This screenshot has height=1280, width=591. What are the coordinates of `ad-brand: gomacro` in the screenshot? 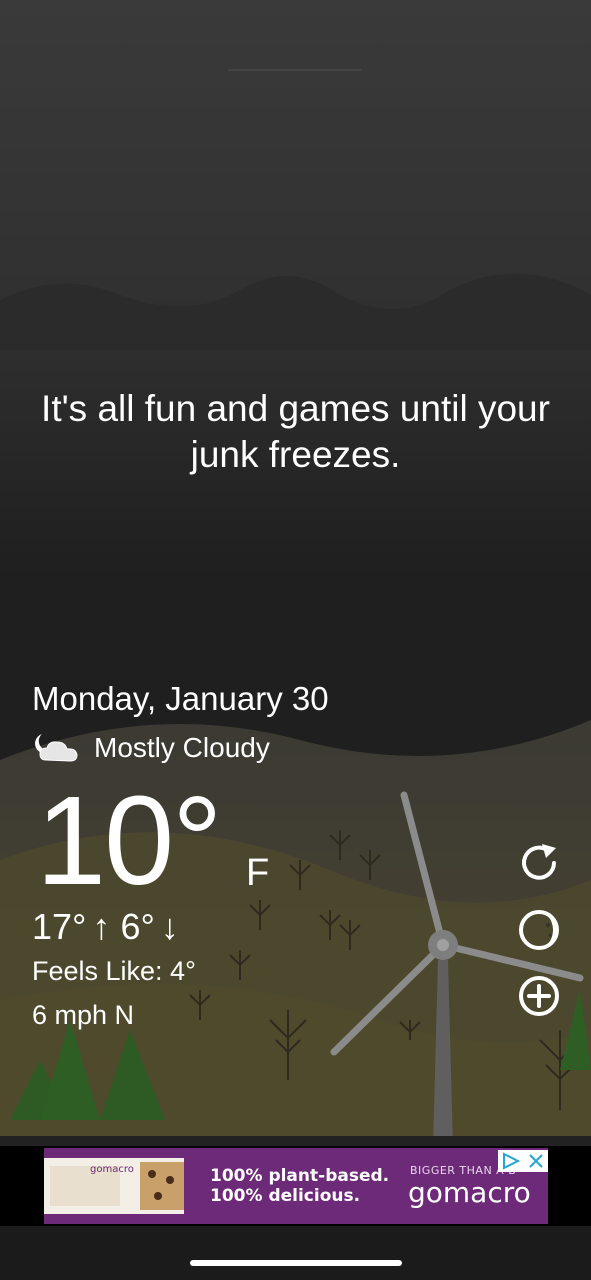 It's located at (469, 1192).